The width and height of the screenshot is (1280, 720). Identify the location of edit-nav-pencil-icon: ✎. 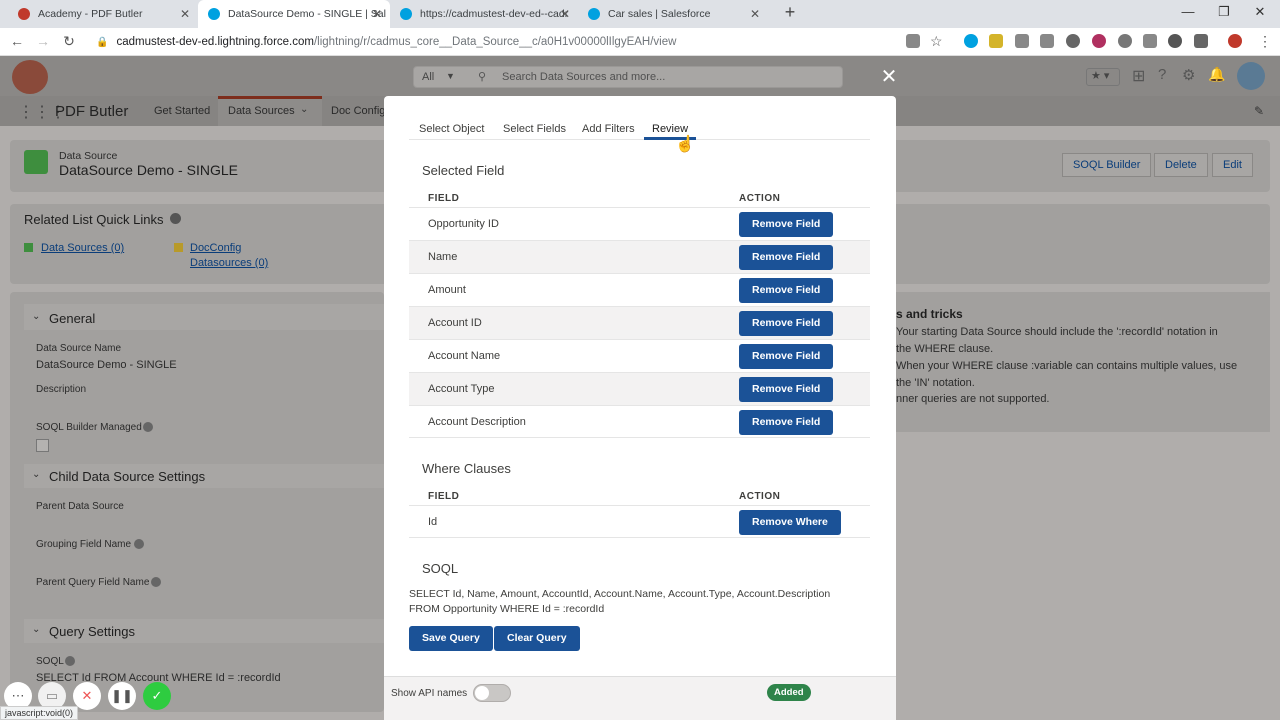
(1259, 111).